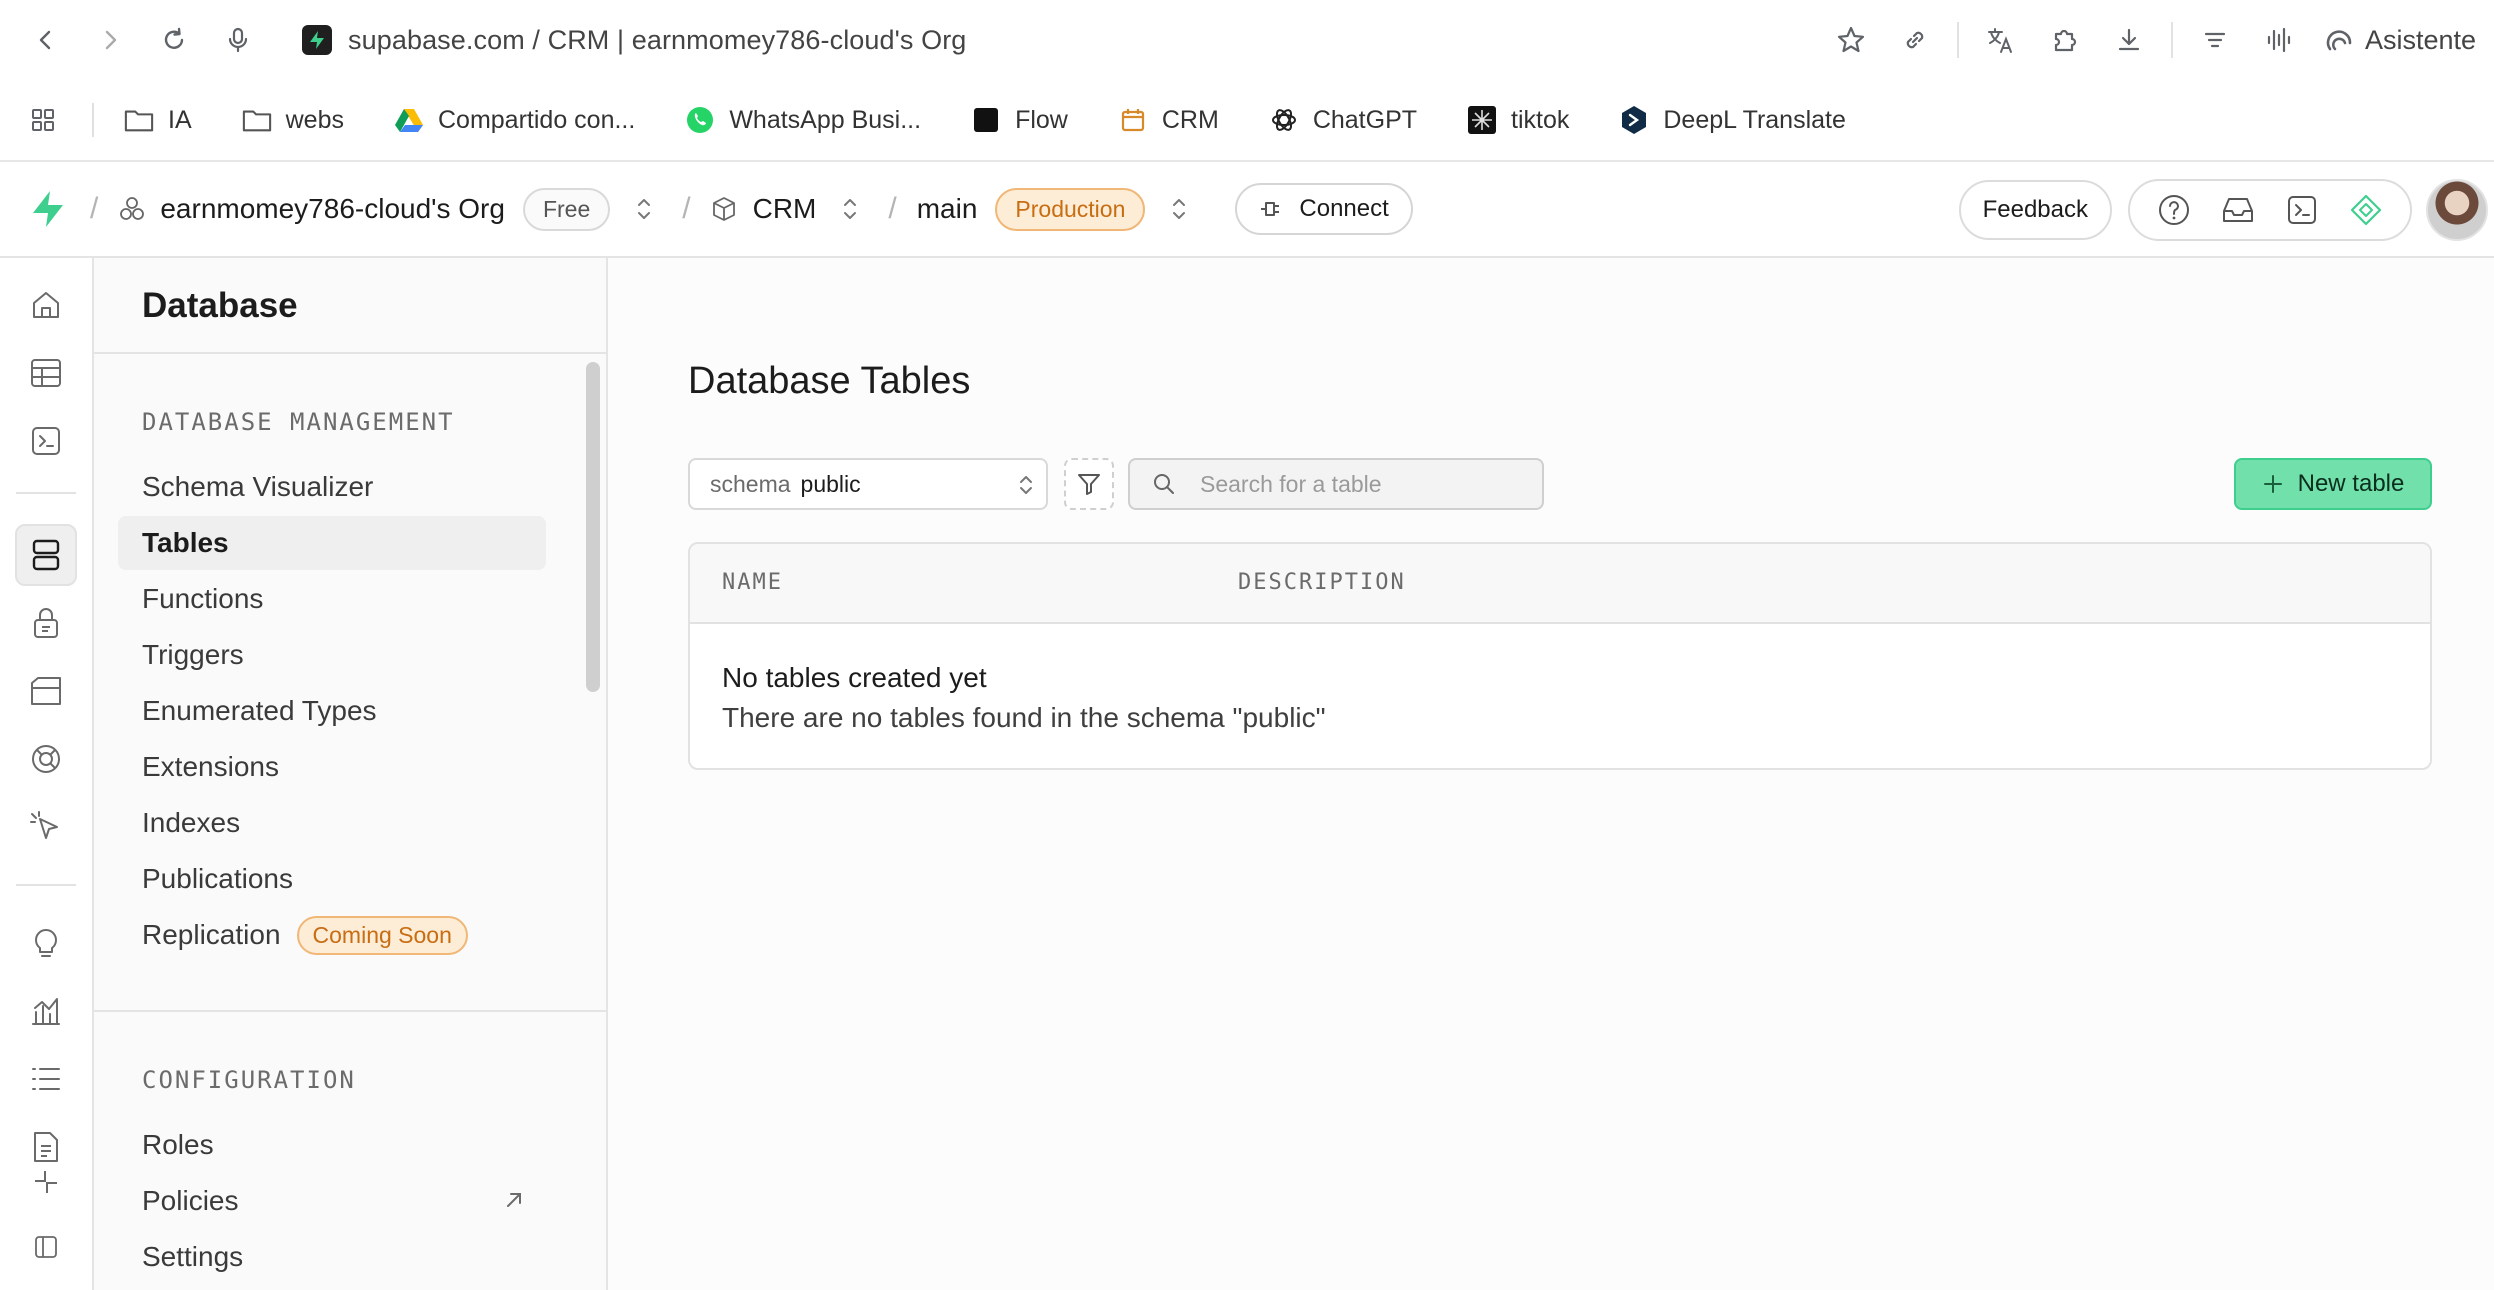 The height and width of the screenshot is (1290, 2494). I want to click on sidebar-item-publications: Publications, so click(332, 879).